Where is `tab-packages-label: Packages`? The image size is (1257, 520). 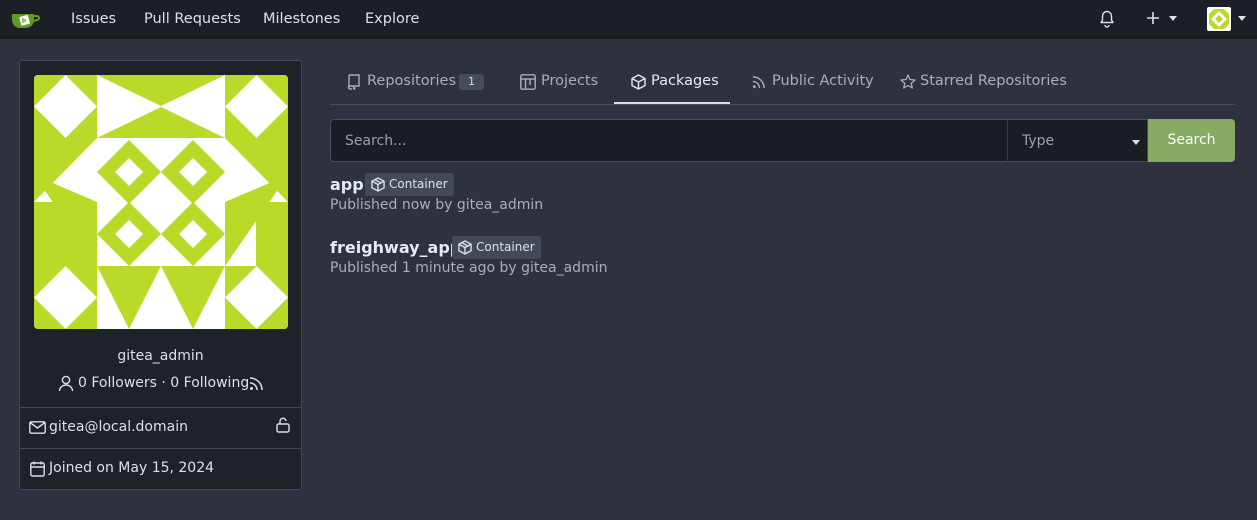
tab-packages-label: Packages is located at coordinates (685, 81).